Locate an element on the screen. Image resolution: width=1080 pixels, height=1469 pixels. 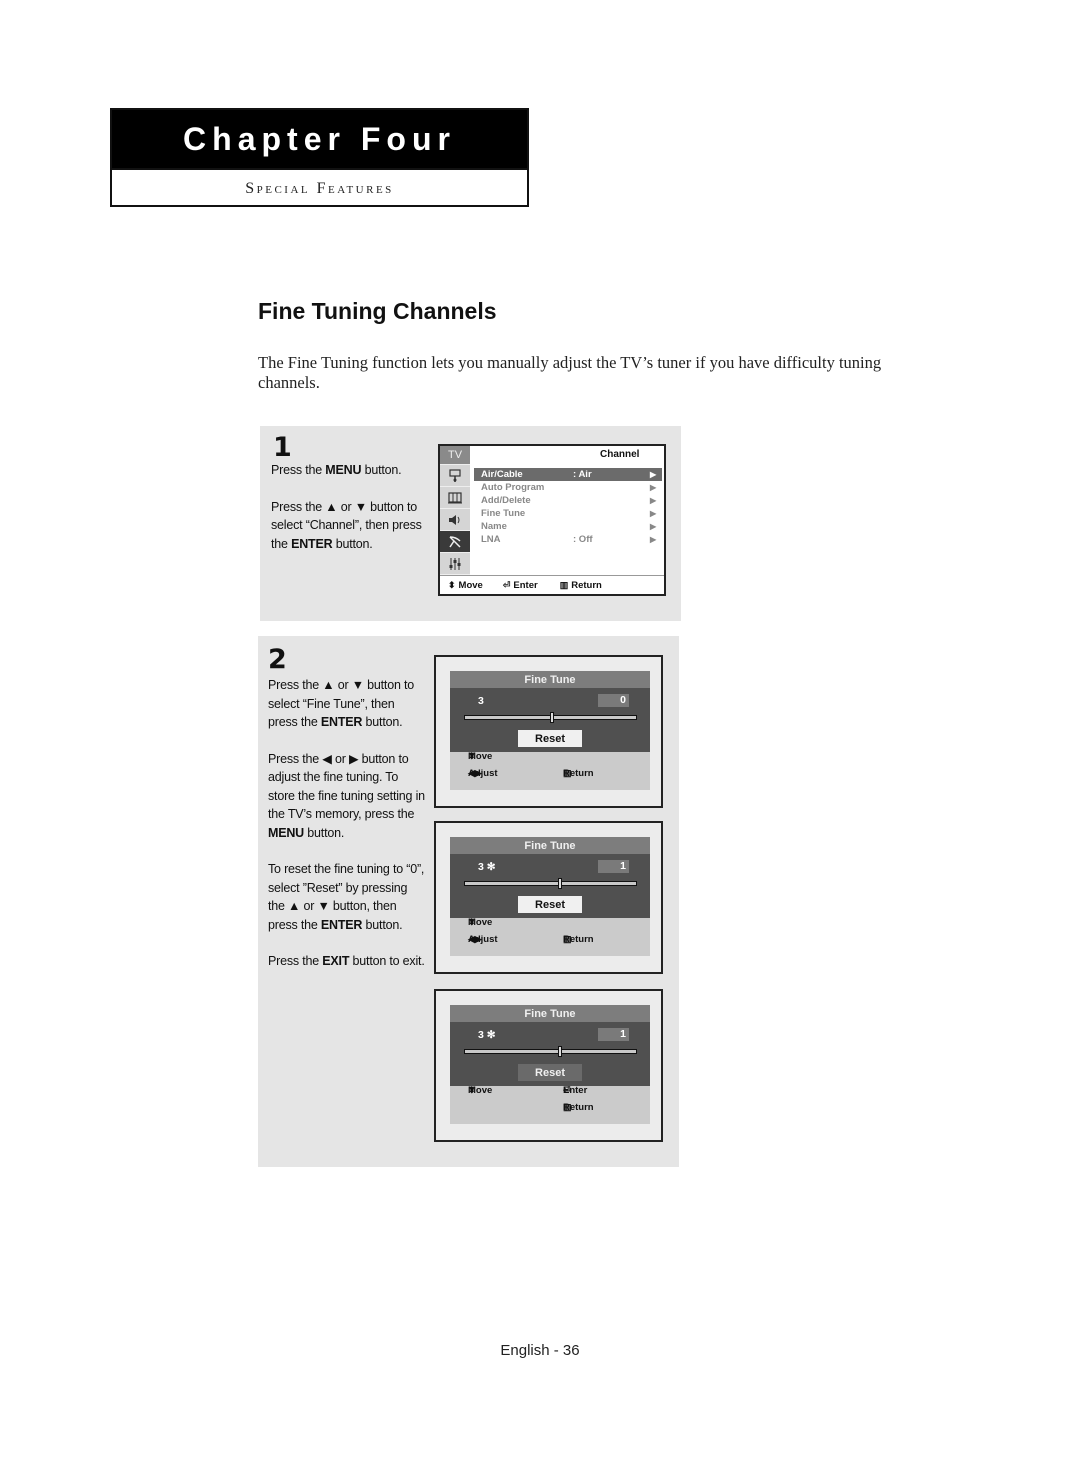
button-name: EXIT is located at coordinates (336, 961).